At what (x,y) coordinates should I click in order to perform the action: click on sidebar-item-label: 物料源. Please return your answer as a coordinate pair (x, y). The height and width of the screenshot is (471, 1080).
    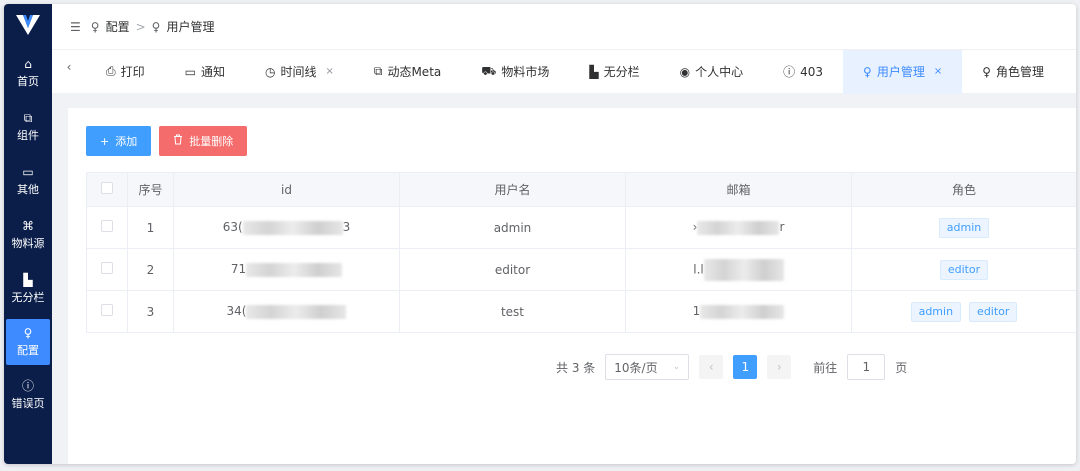
    Looking at the image, I should click on (28, 243).